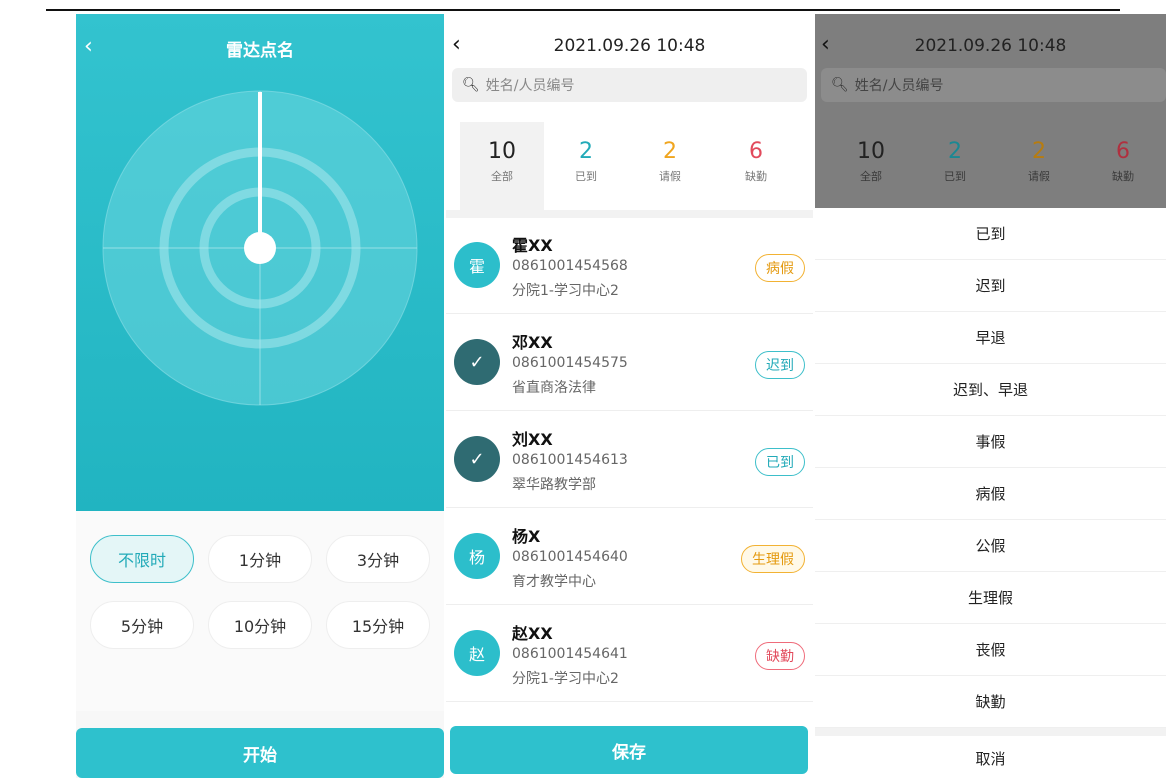  I want to click on time-option-10min: 10分钟, so click(260, 625).